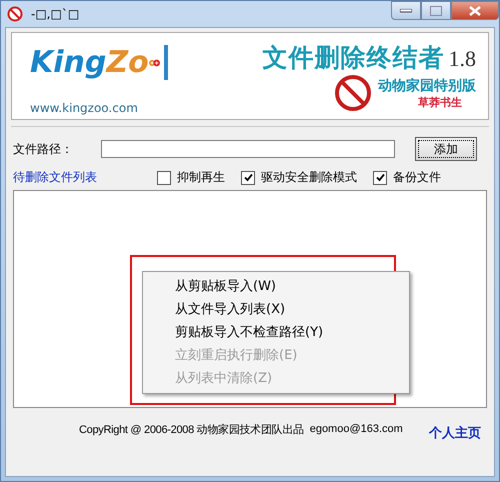  I want to click on menu-item: 从文件导入列表(X), so click(276, 309).